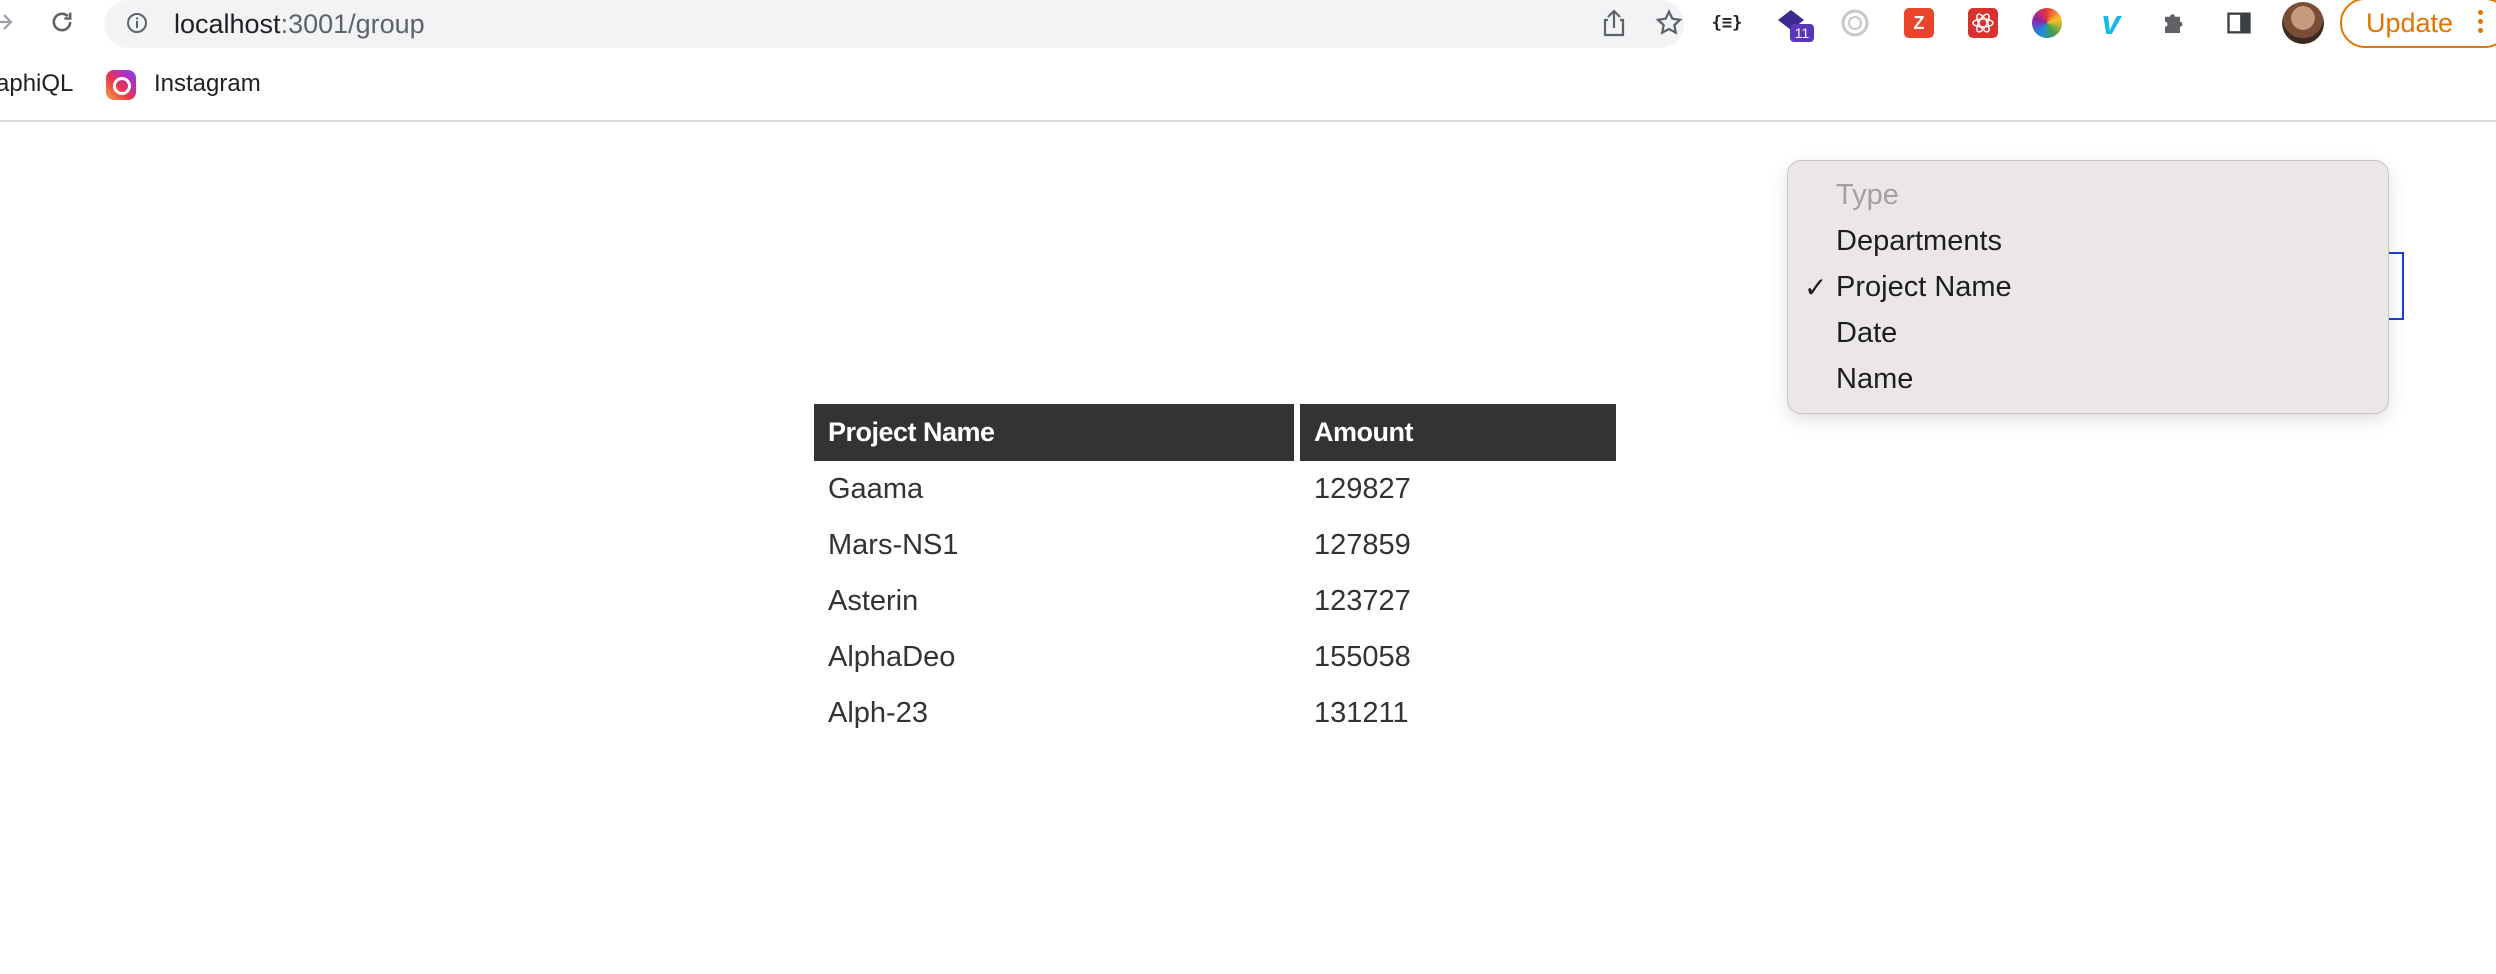  What do you see at coordinates (894, 24) in the screenshot?
I see `address-bar: localhost:3001/group` at bounding box center [894, 24].